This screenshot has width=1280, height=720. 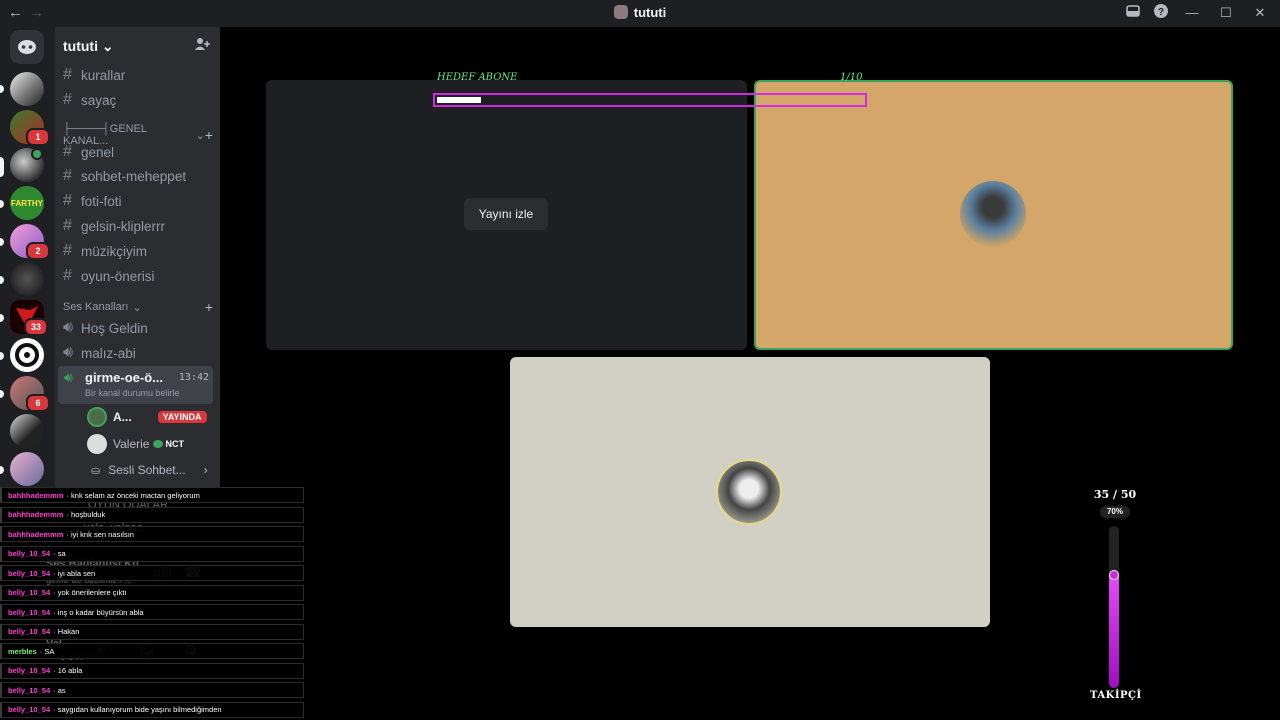 What do you see at coordinates (99, 100) in the screenshot?
I see `channel-name: sayaç` at bounding box center [99, 100].